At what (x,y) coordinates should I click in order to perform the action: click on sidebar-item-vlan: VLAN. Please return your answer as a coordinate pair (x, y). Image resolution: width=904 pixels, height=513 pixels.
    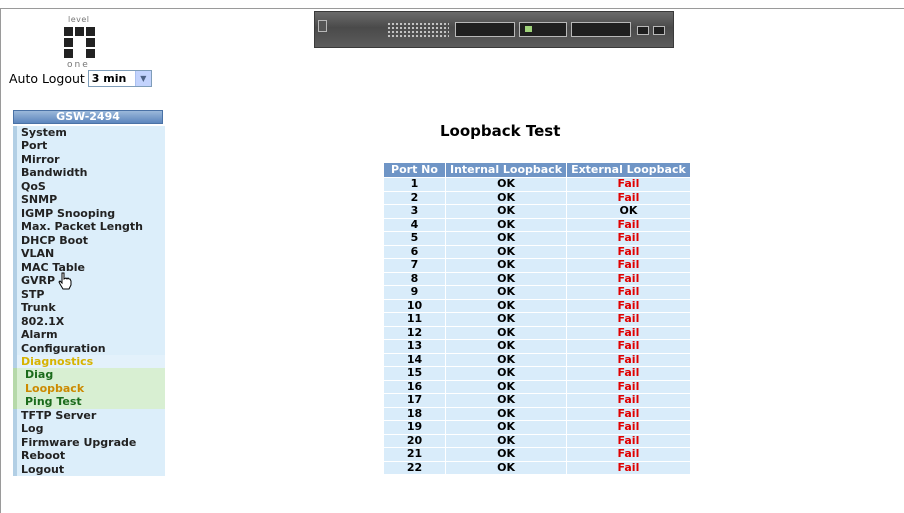
    Looking at the image, I should click on (89, 254).